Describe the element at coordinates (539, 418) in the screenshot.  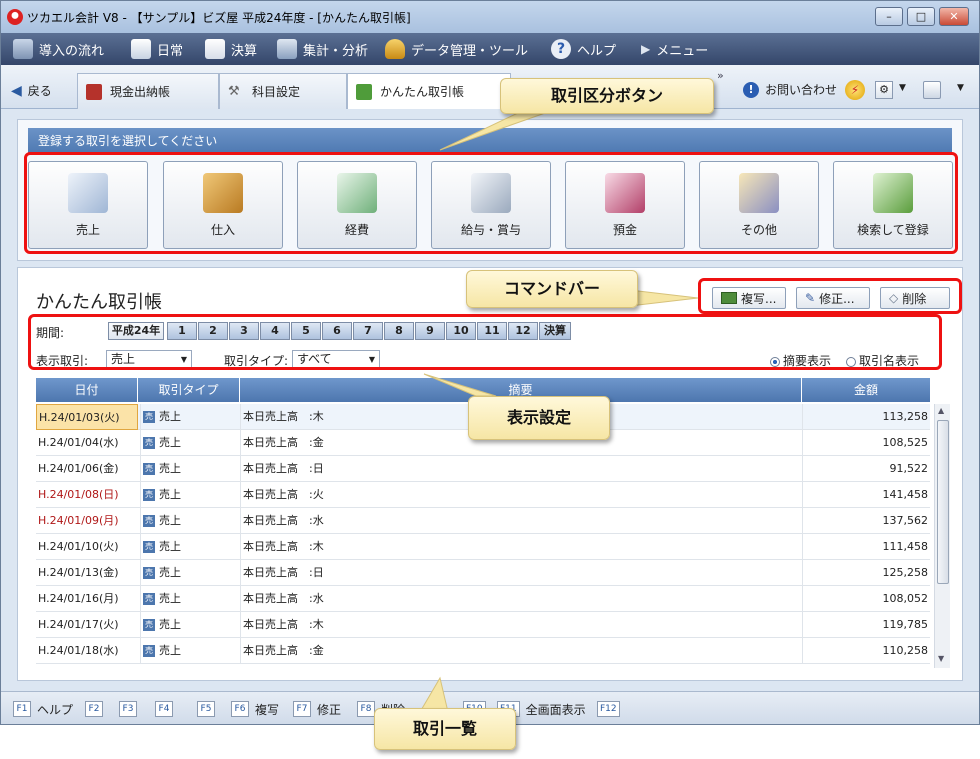
I see `callout-display-settings: 表示設定` at that location.